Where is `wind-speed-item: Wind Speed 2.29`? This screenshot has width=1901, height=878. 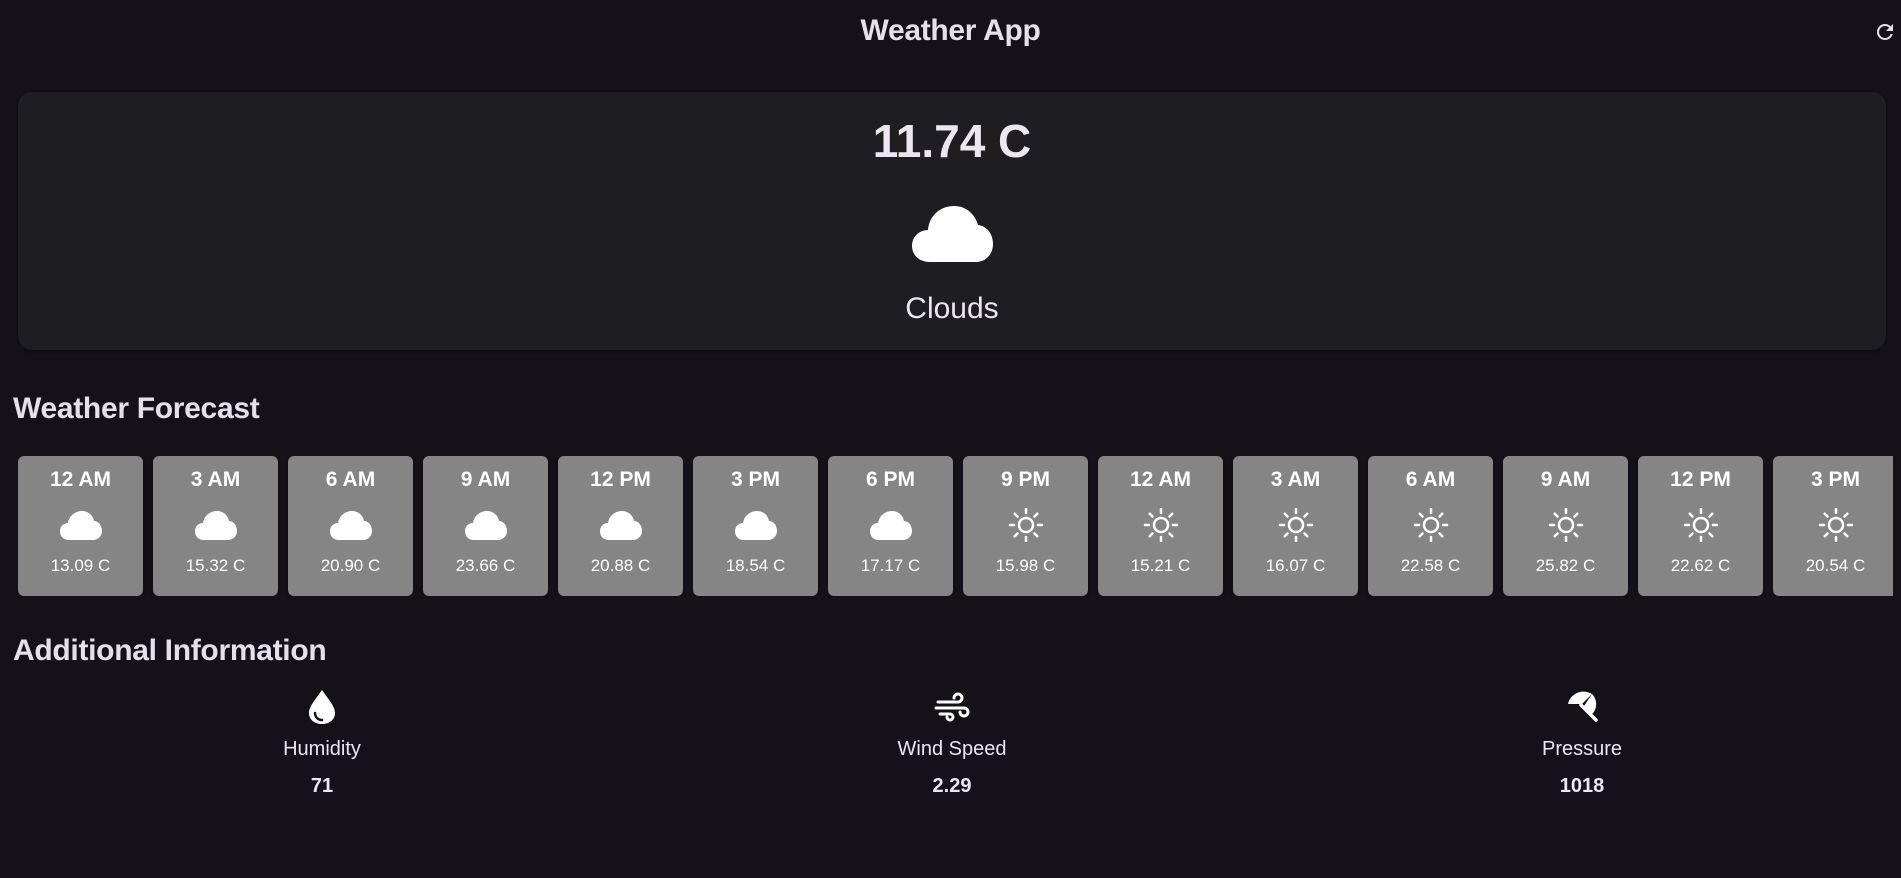 wind-speed-item: Wind Speed 2.29 is located at coordinates (952, 742).